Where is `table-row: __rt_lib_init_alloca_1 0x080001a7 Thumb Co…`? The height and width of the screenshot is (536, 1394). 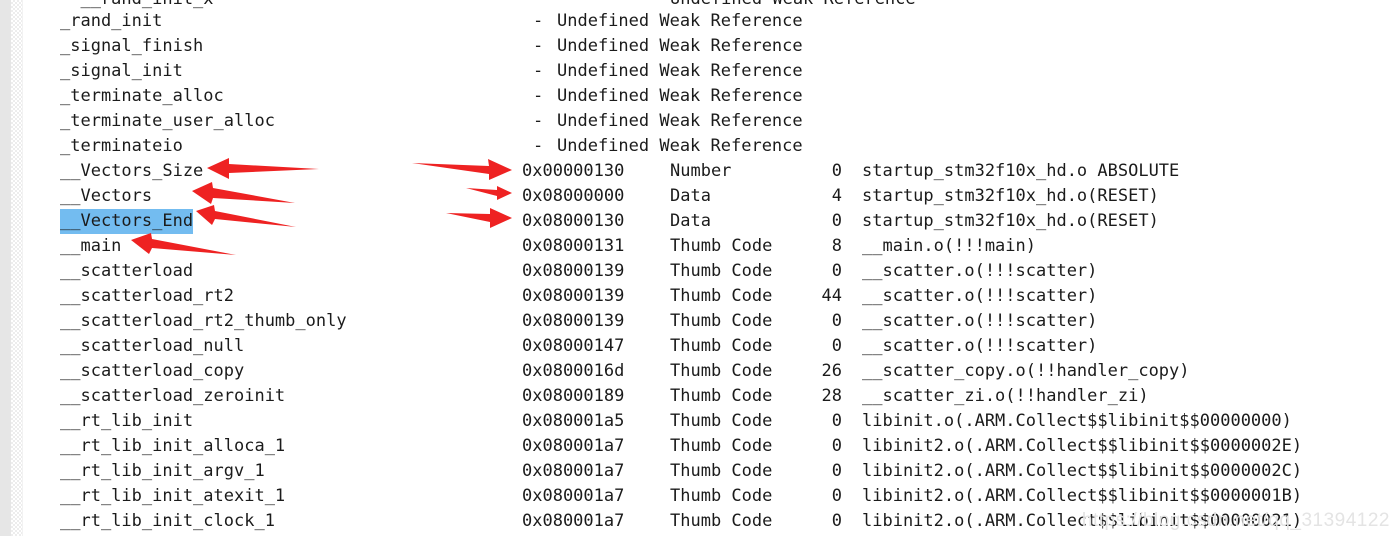 table-row: __rt_lib_init_alloca_1 0x080001a7 Thumb Co… is located at coordinates (697, 446).